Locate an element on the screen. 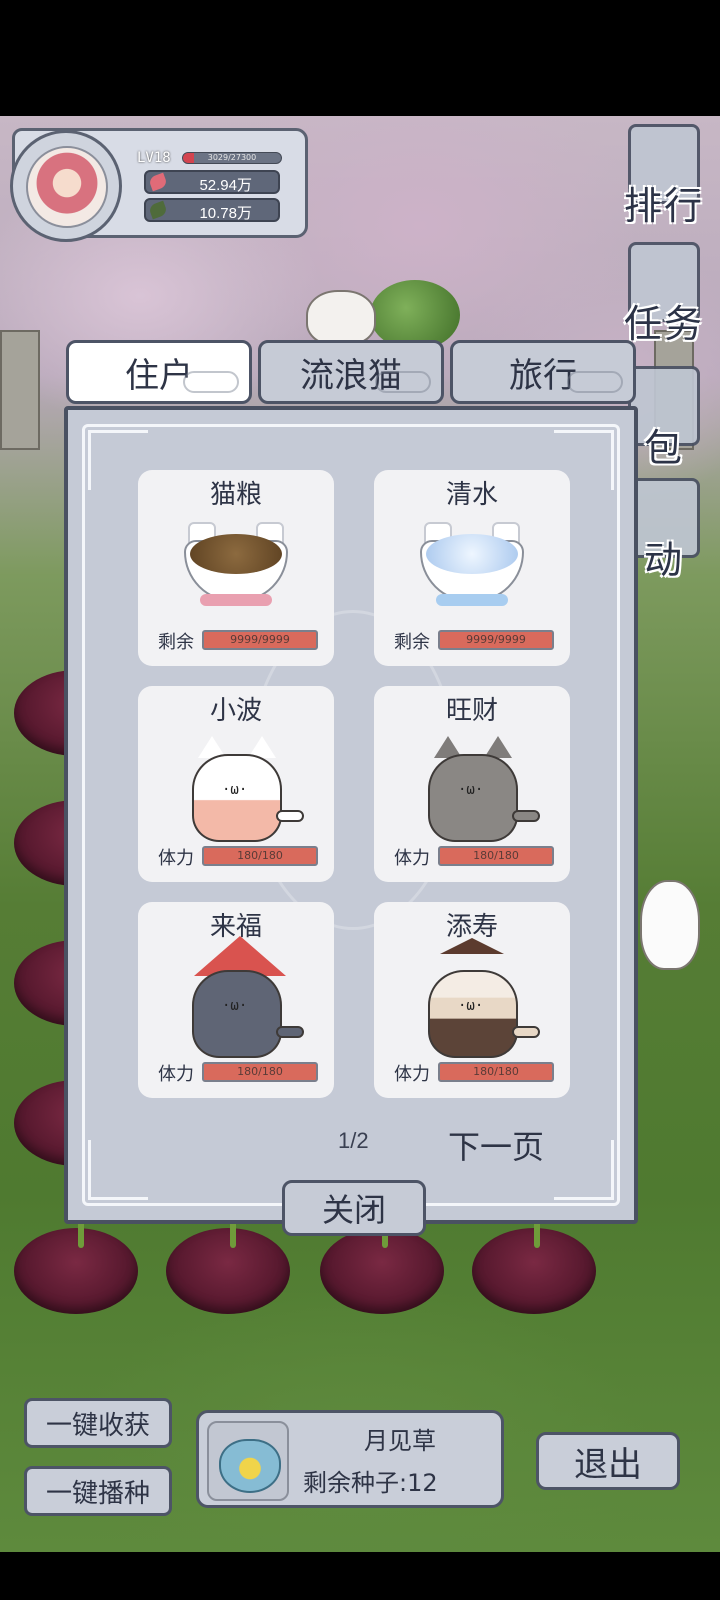 The width and height of the screenshot is (720, 1600). tab-travel-label: 旅行 is located at coordinates (543, 375).